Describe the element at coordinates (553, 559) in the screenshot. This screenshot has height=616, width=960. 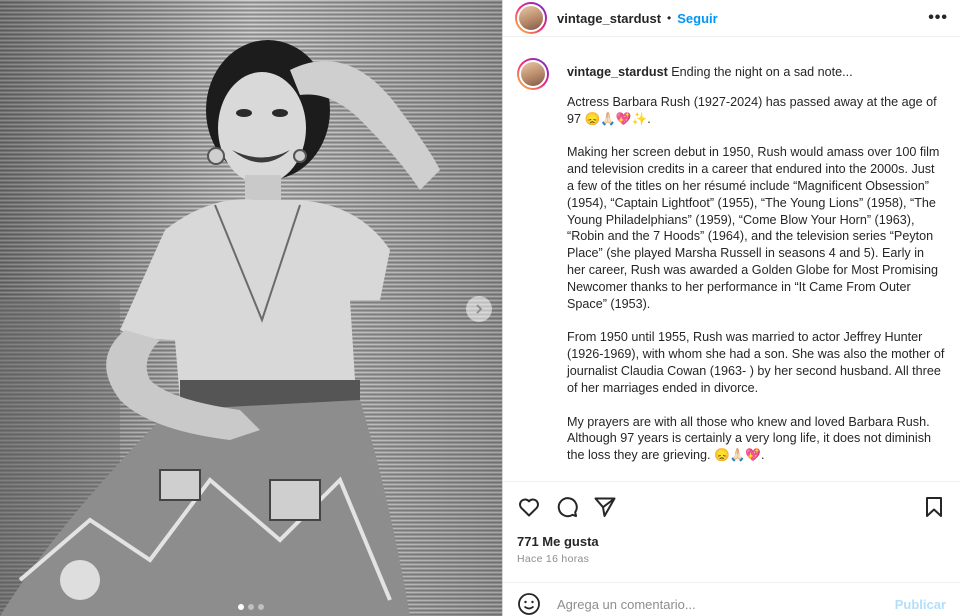
I see `post-timestamp: Hace 16 horas` at that location.